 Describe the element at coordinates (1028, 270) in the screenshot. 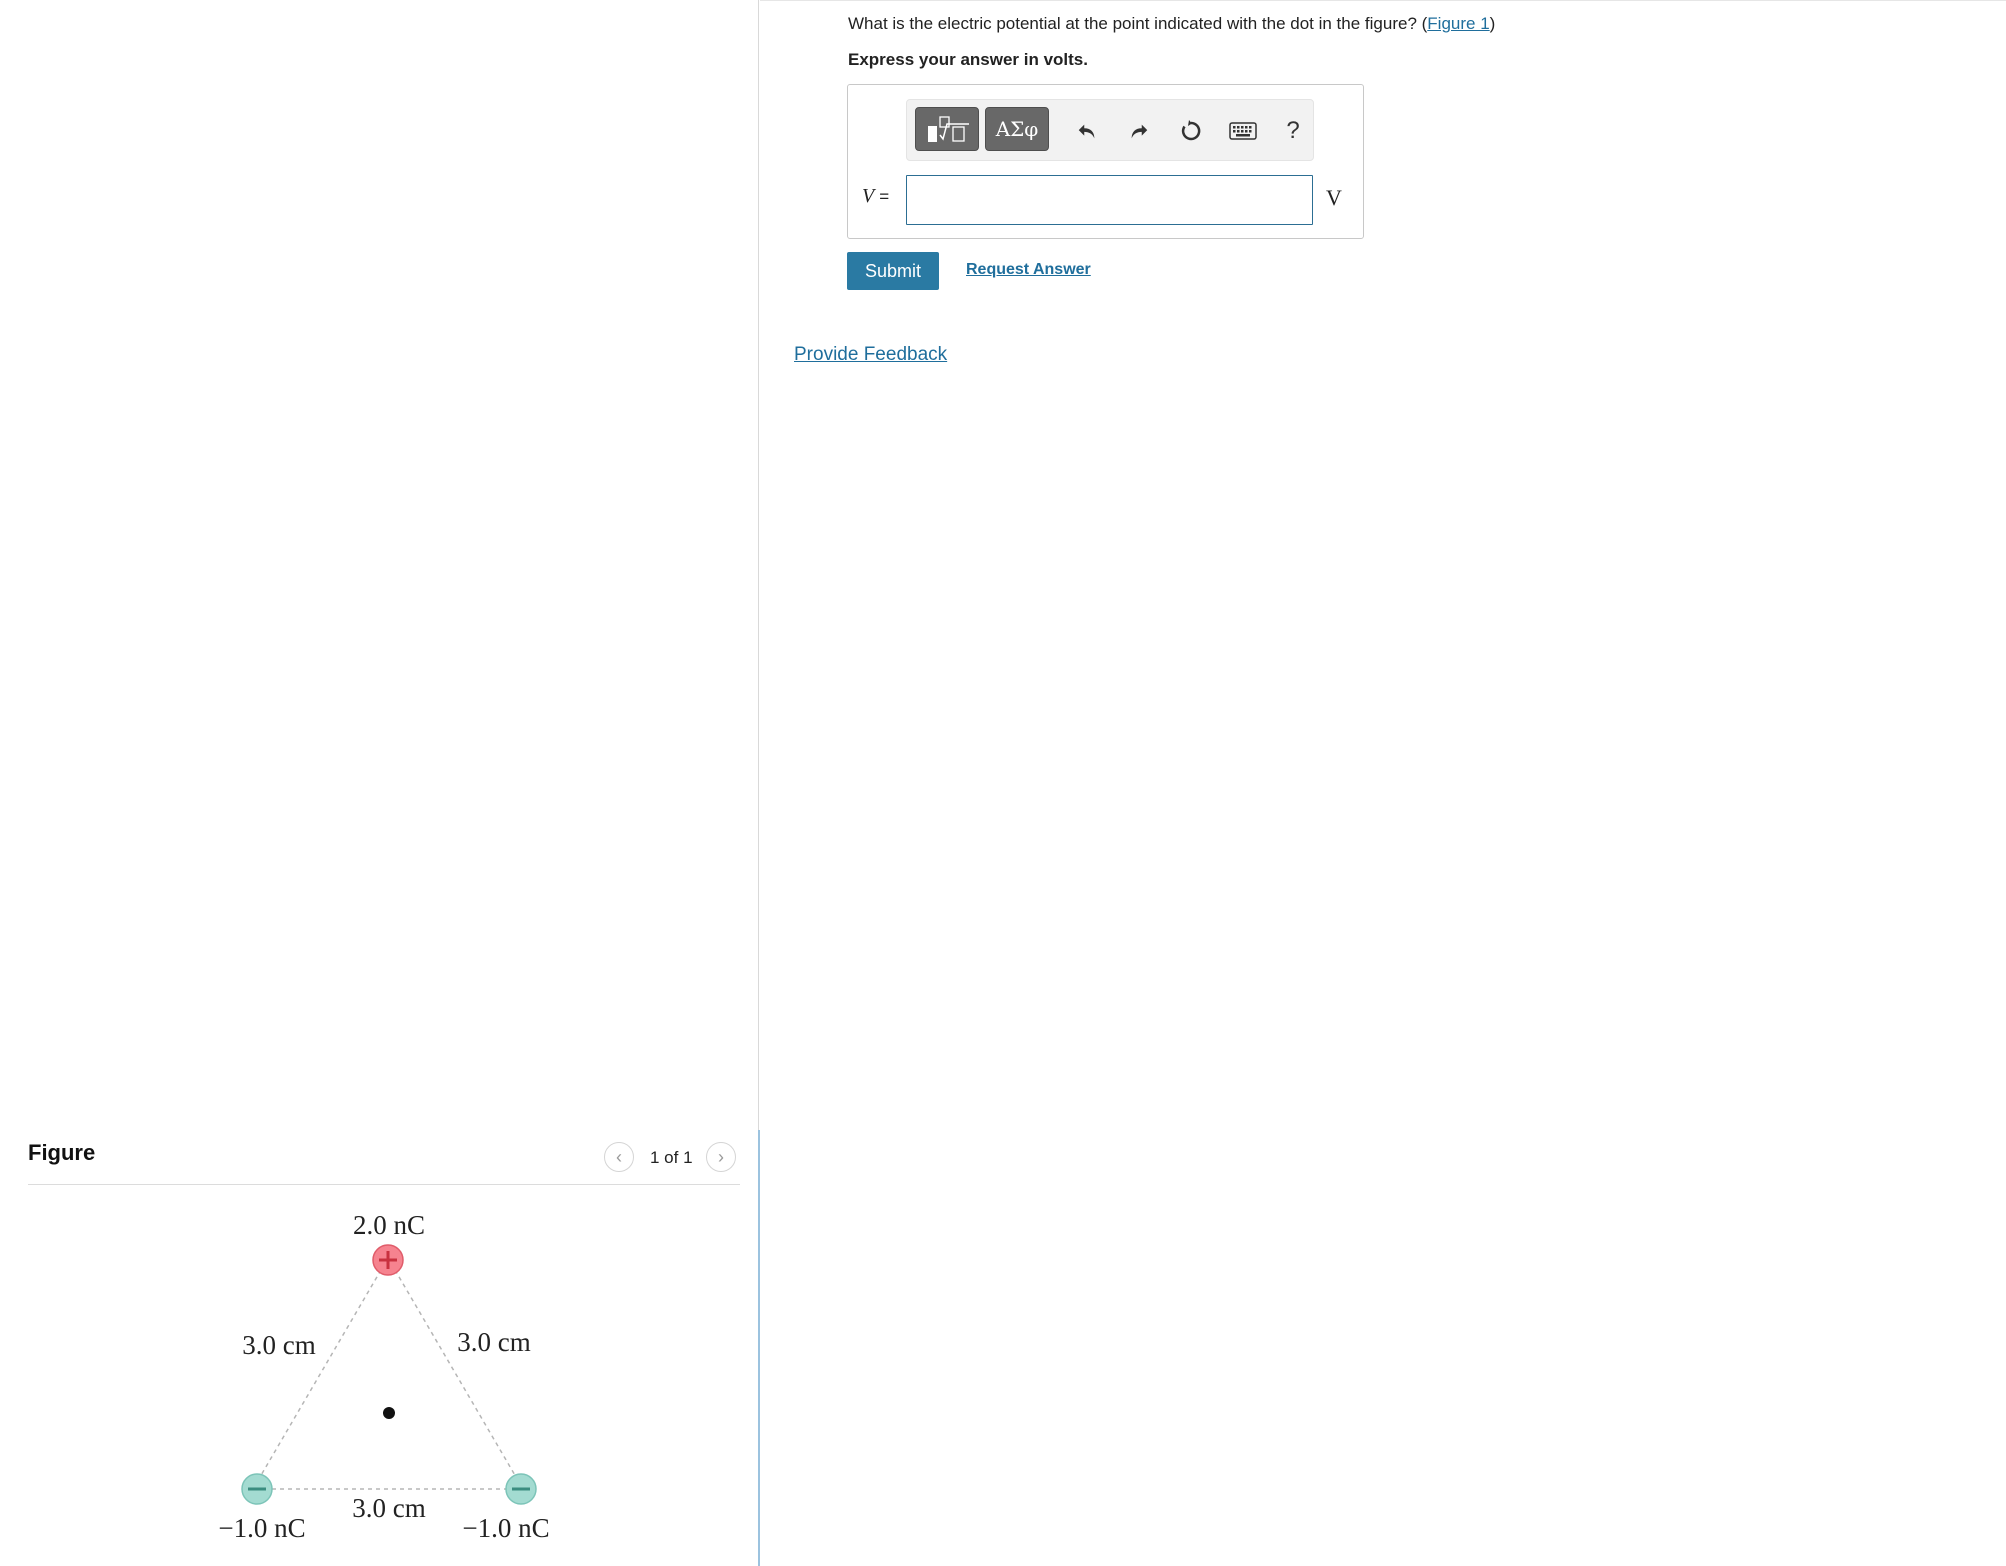

I see `request-answer-link: Request Answer` at that location.